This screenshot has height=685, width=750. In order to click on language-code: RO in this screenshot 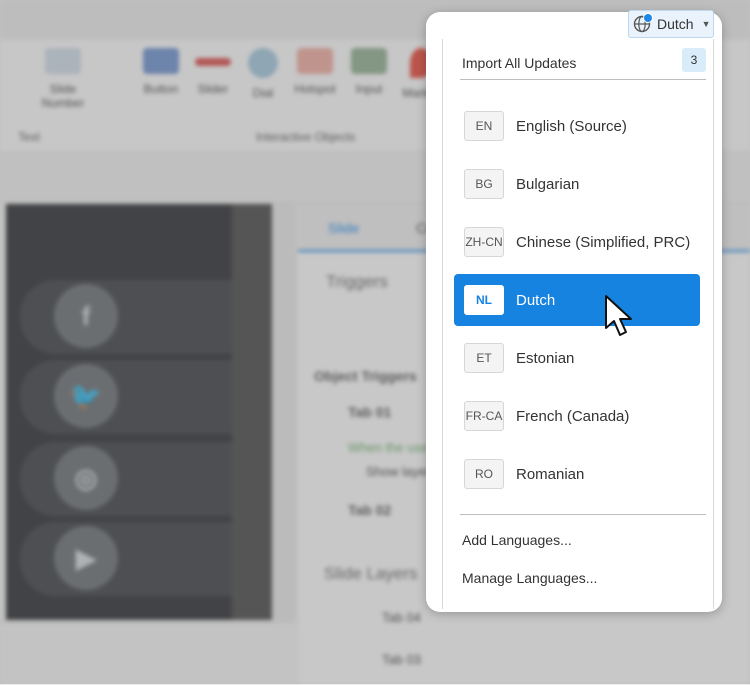, I will do `click(484, 474)`.